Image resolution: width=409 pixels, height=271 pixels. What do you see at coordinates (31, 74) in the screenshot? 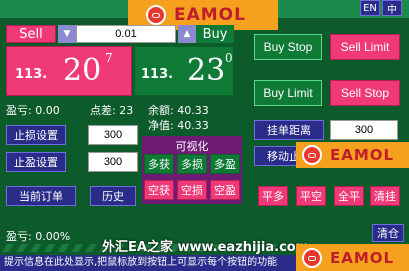
I see `sell-price-prefix: 113.` at bounding box center [31, 74].